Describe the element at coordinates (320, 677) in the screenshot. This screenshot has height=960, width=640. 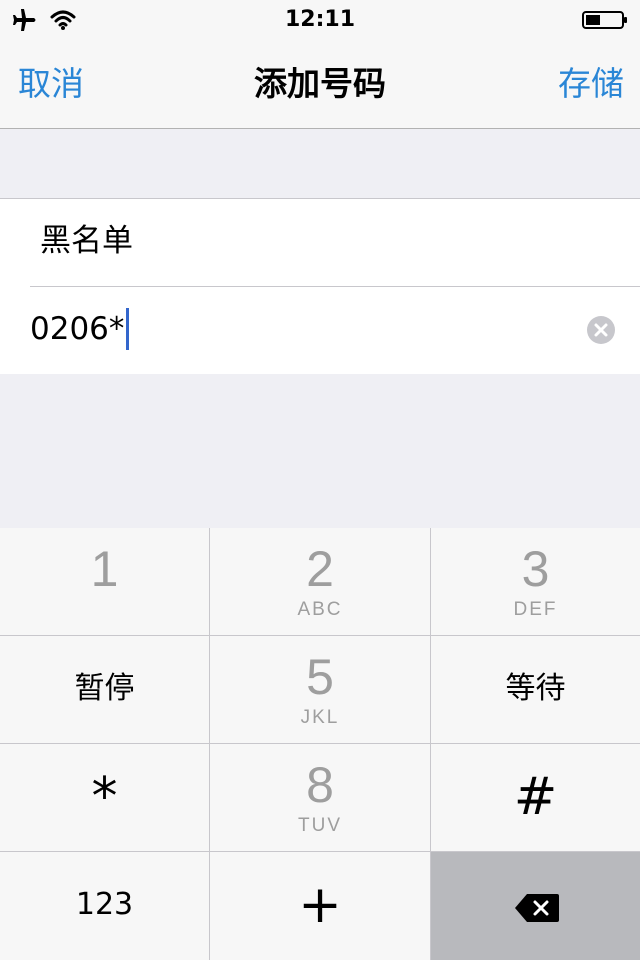
I see `key-digit: 5` at that location.